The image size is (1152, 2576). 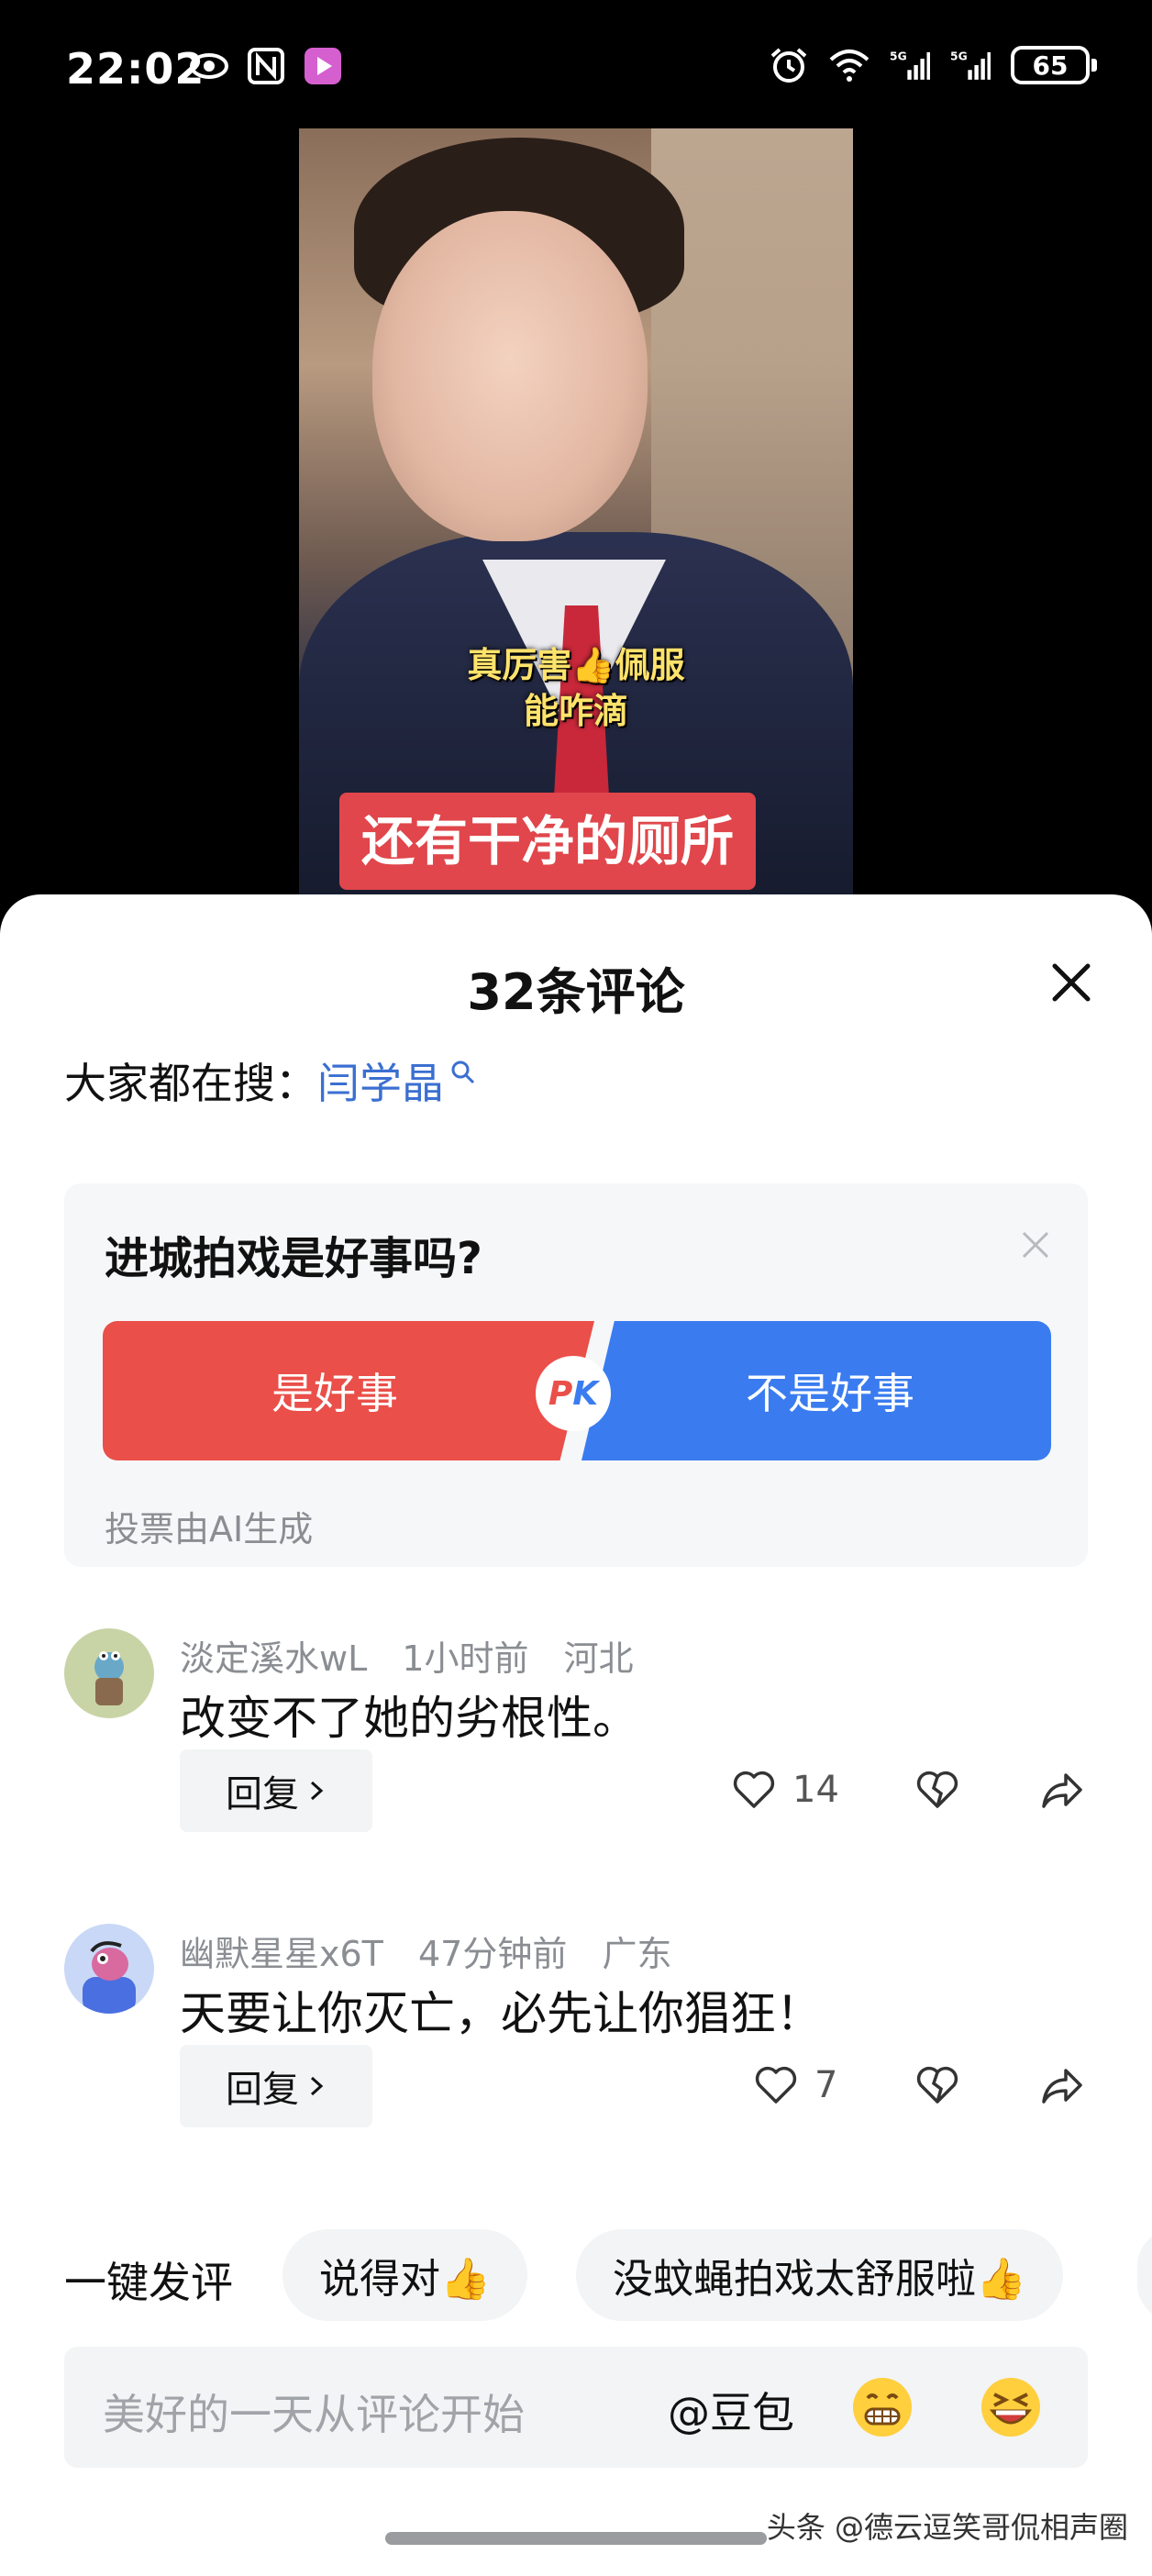 What do you see at coordinates (463, 1072) in the screenshot?
I see `search-icon` at bounding box center [463, 1072].